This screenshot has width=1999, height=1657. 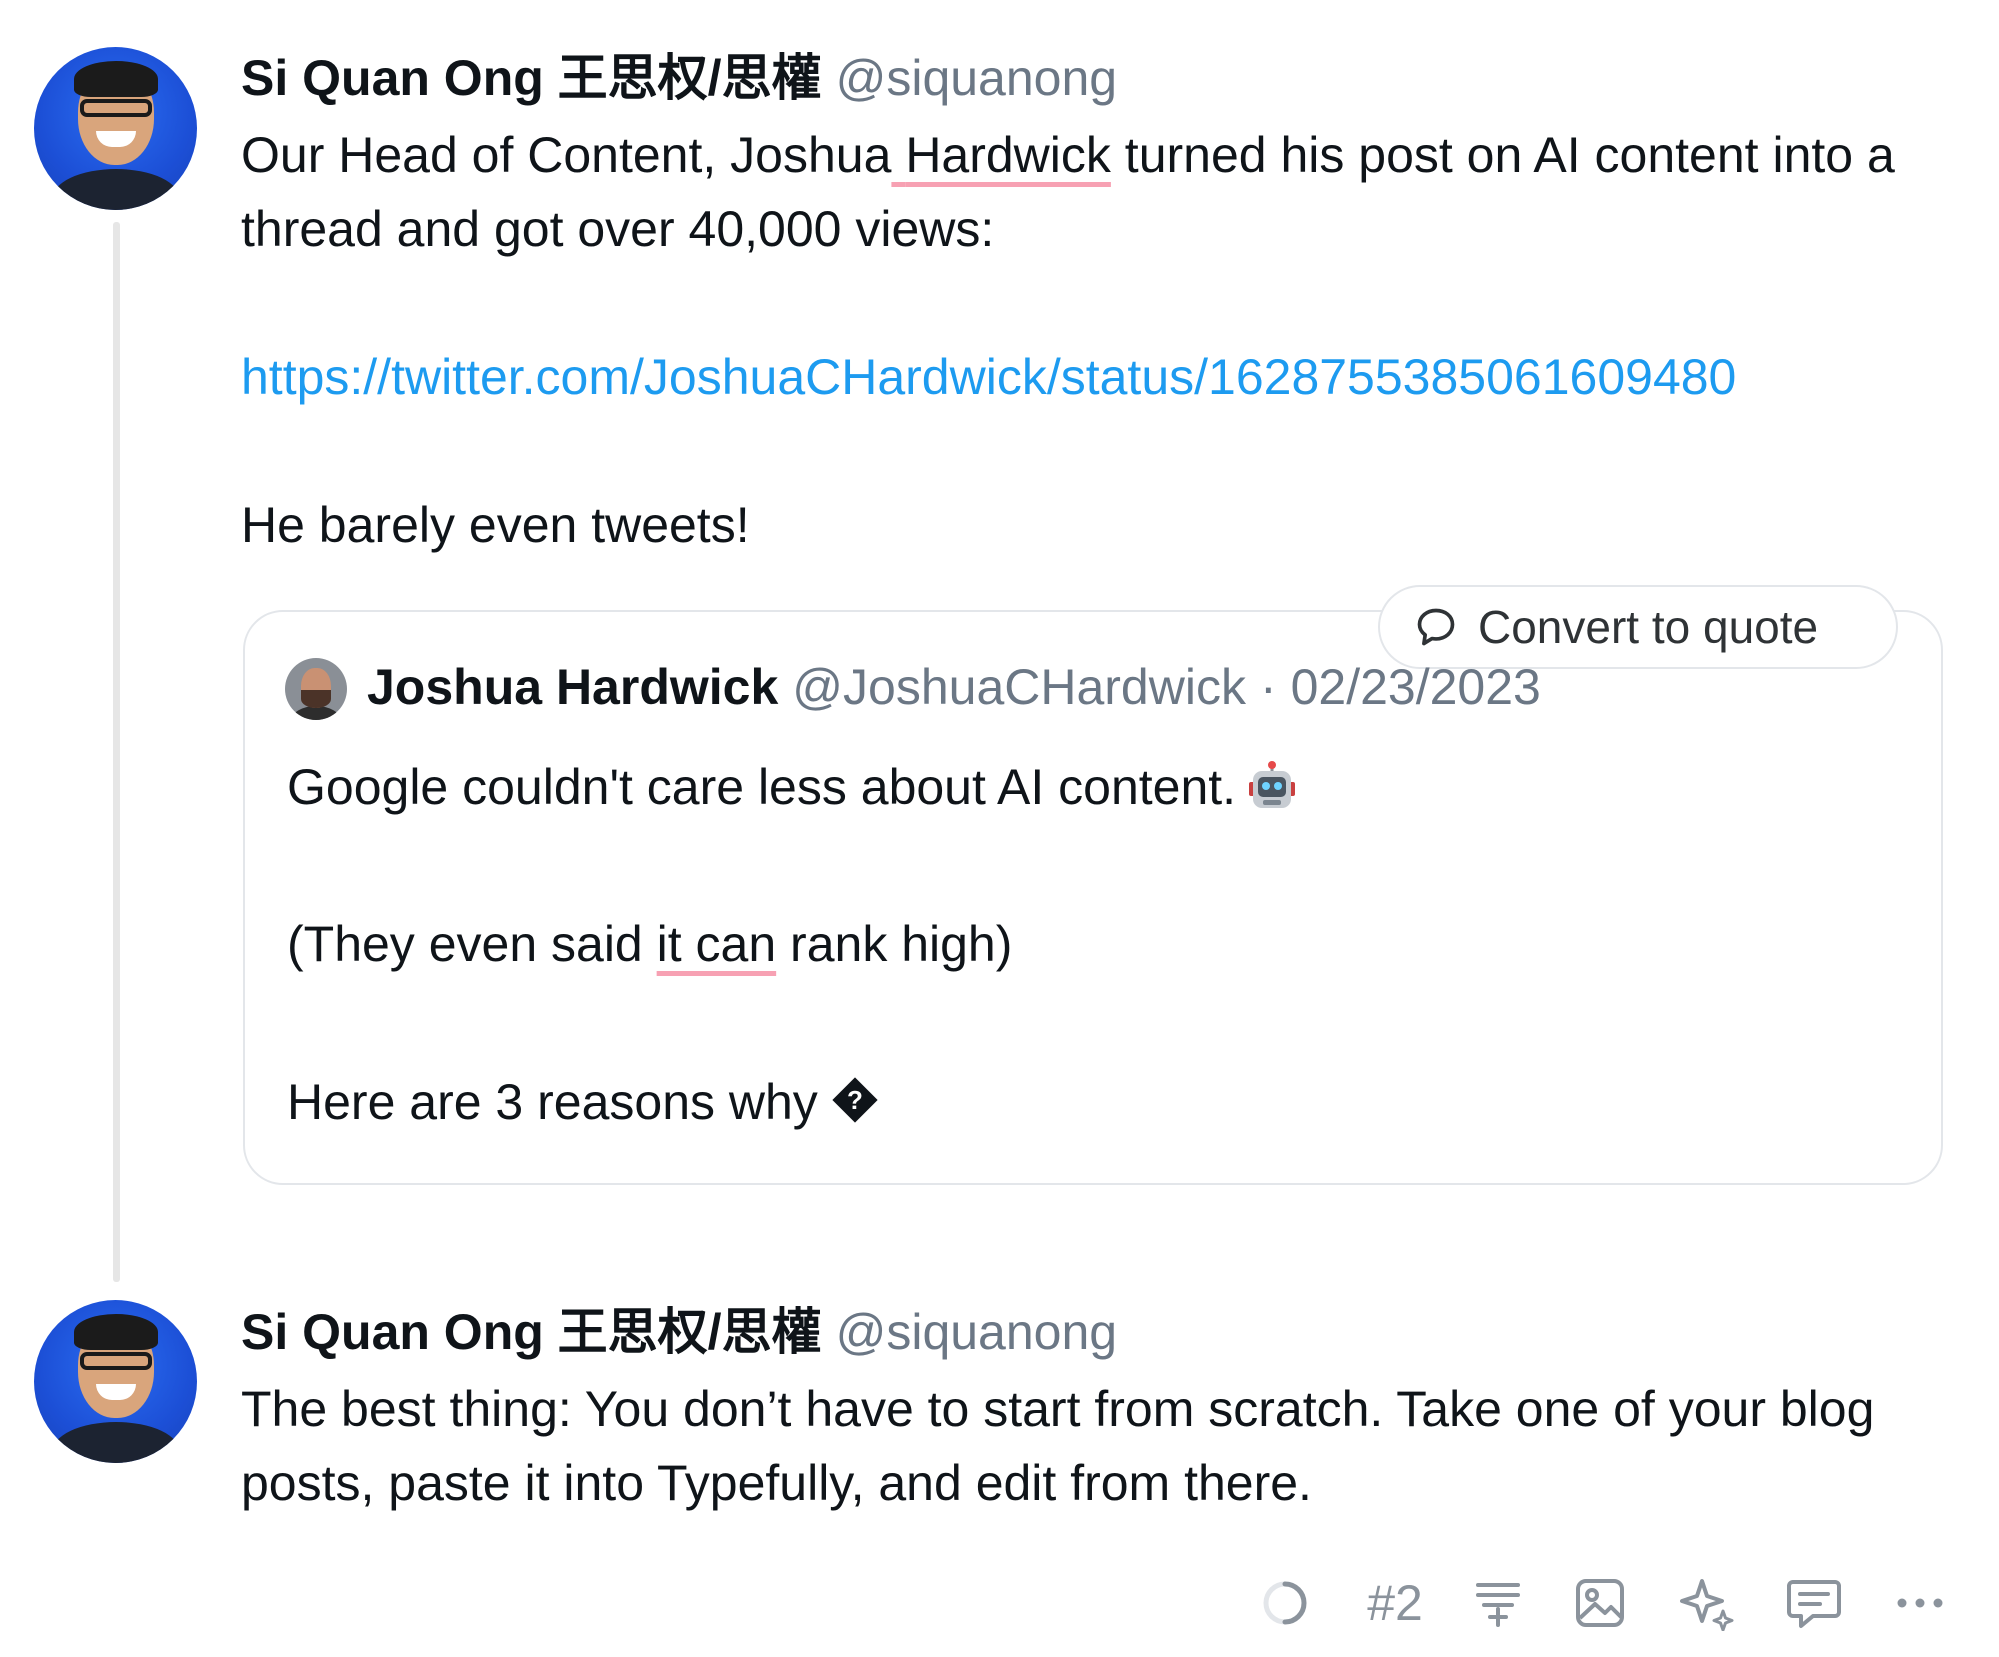 What do you see at coordinates (495, 525) in the screenshot?
I see `tweet-1-closing: He barely even tweets!` at bounding box center [495, 525].